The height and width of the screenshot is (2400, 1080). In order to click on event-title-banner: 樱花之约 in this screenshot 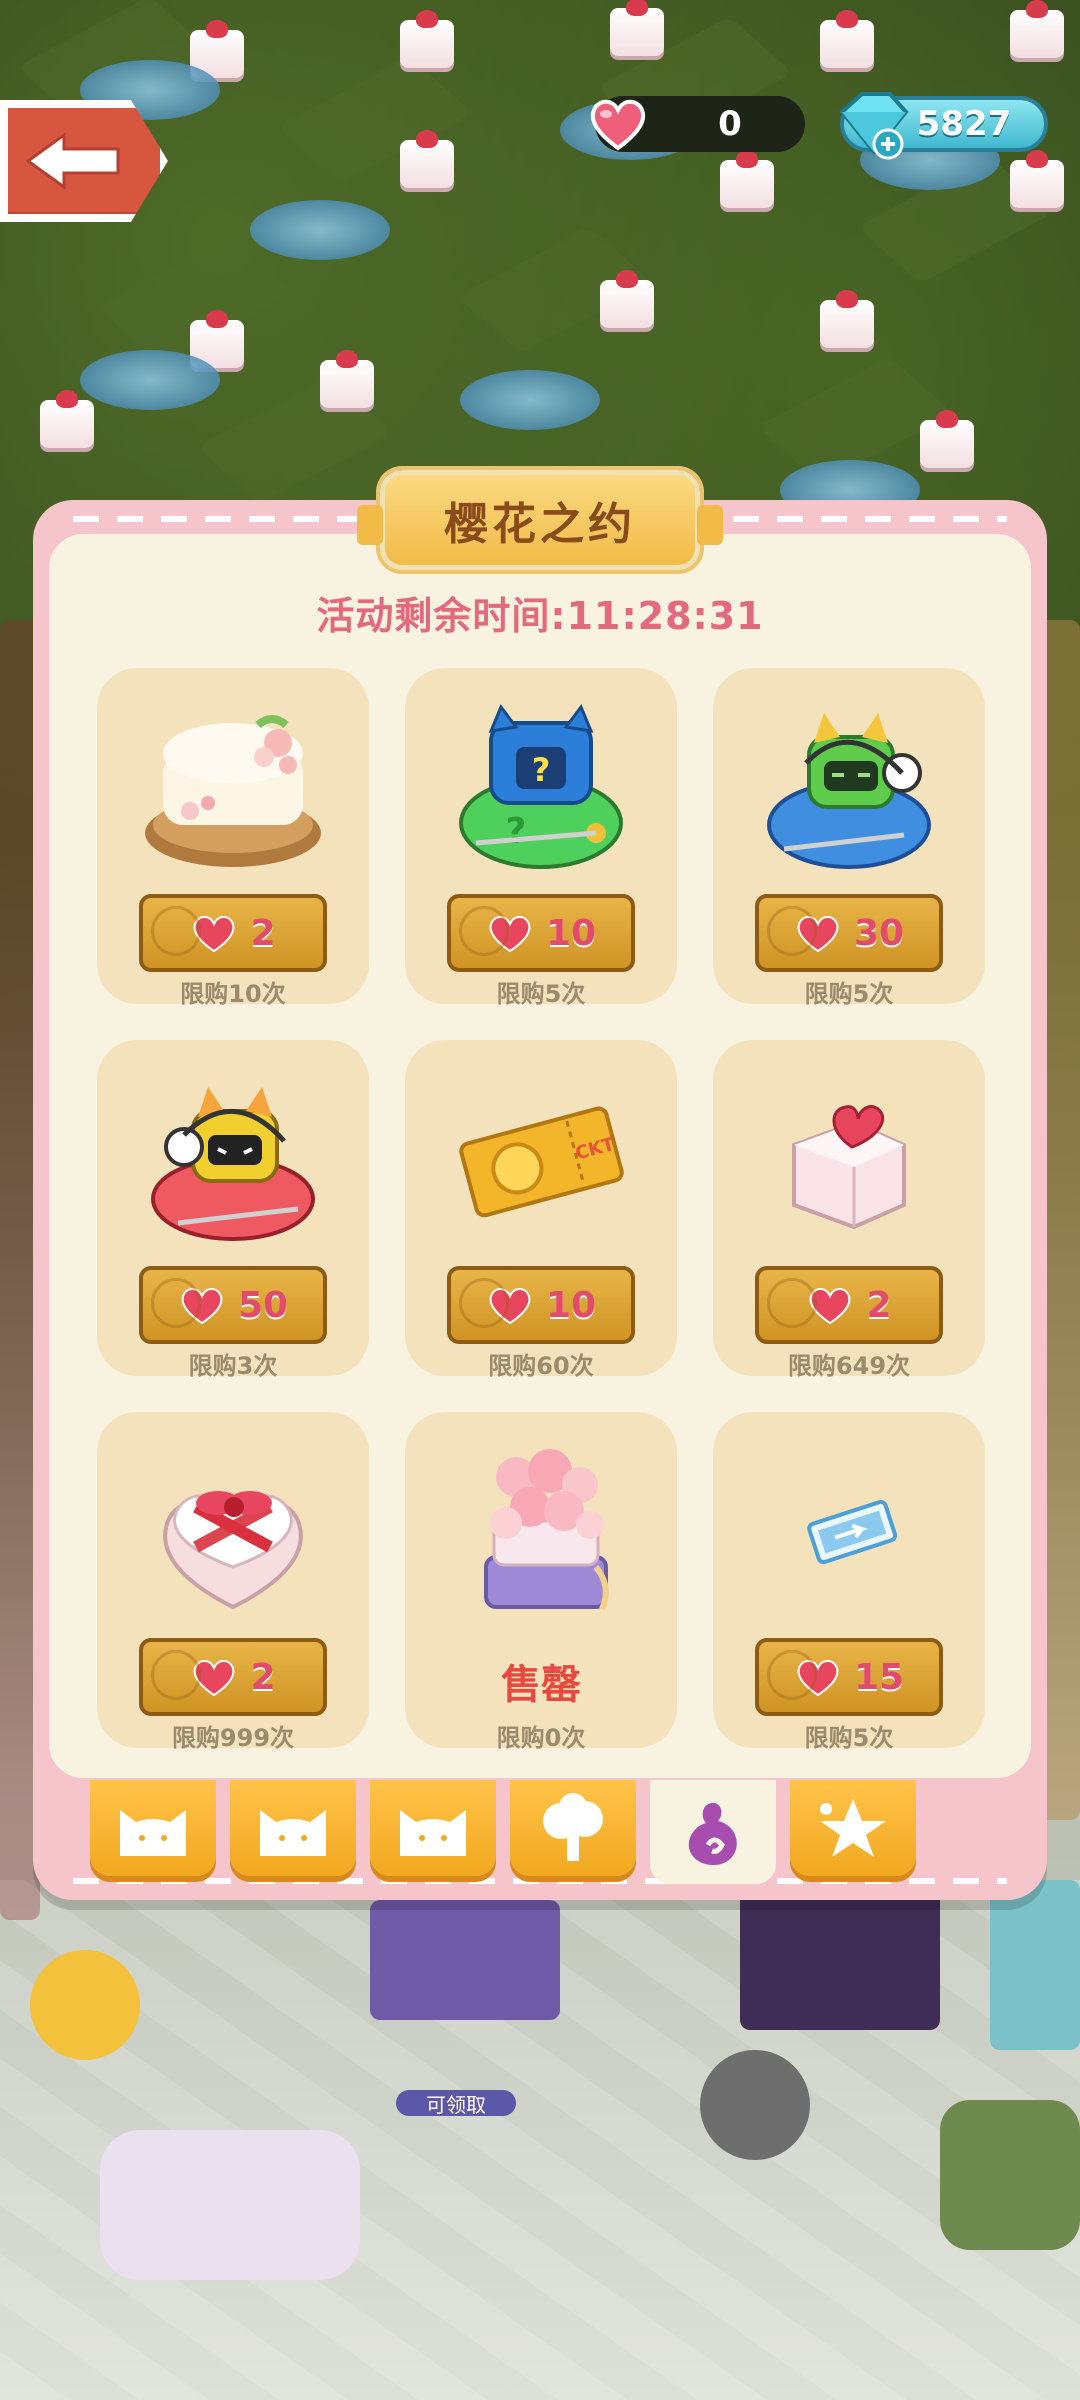, I will do `click(540, 520)`.